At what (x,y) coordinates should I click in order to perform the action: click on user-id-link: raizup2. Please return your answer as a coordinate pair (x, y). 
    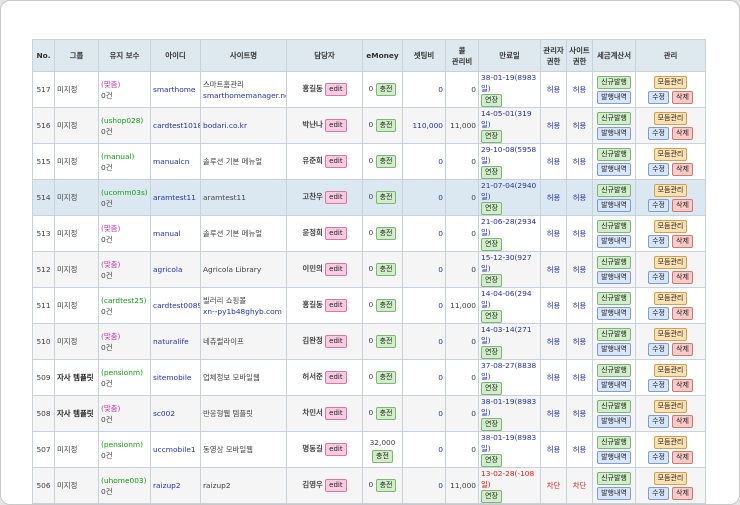
    Looking at the image, I should click on (175, 485).